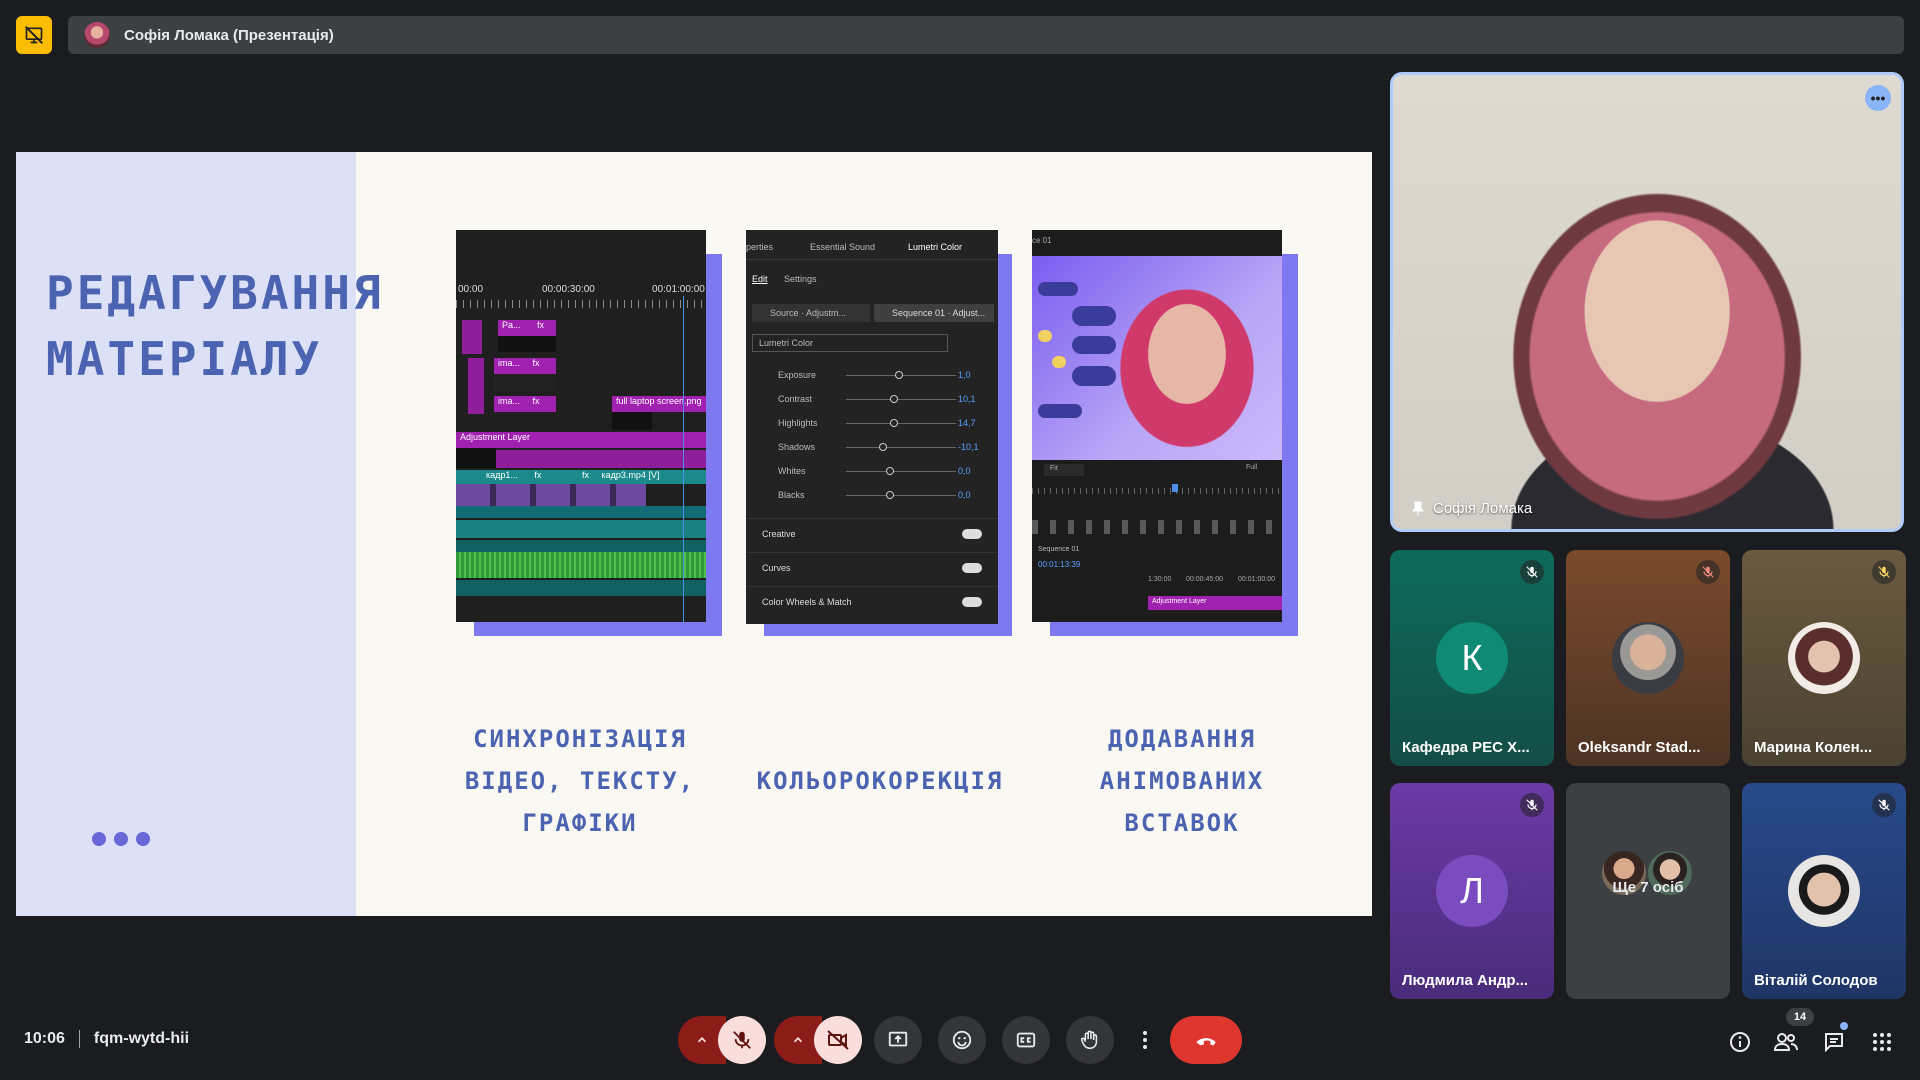  I want to click on closed-captions-icon, so click(1026, 1040).